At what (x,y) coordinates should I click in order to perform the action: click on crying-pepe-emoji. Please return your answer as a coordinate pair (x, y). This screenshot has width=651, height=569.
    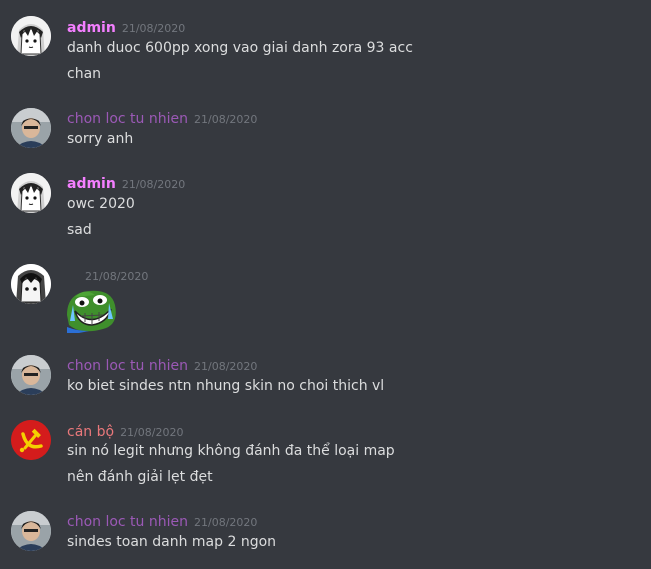
    Looking at the image, I should click on (92, 309).